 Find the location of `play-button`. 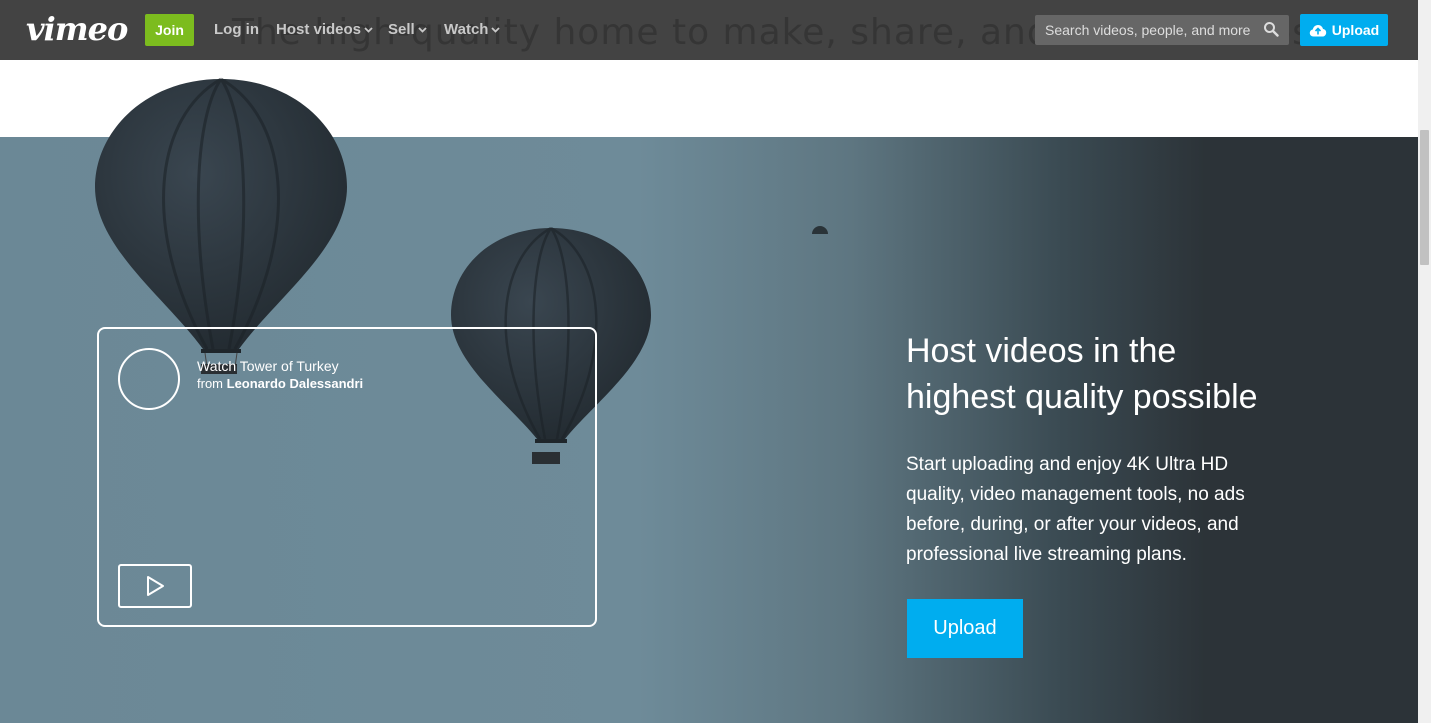

play-button is located at coordinates (155, 586).